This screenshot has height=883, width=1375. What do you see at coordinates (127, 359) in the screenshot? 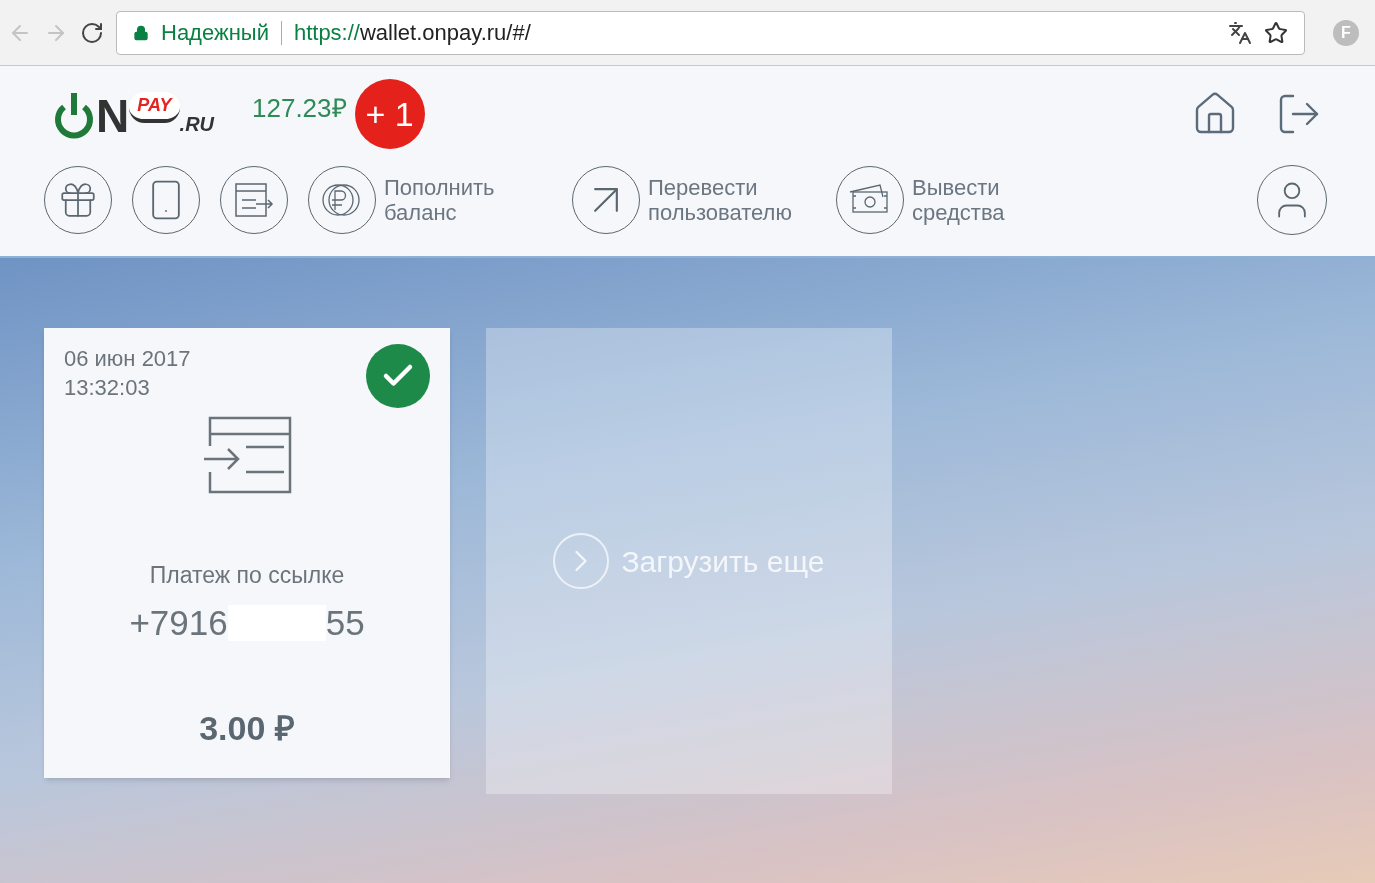
I see `payment-date: 06 июн 2017` at bounding box center [127, 359].